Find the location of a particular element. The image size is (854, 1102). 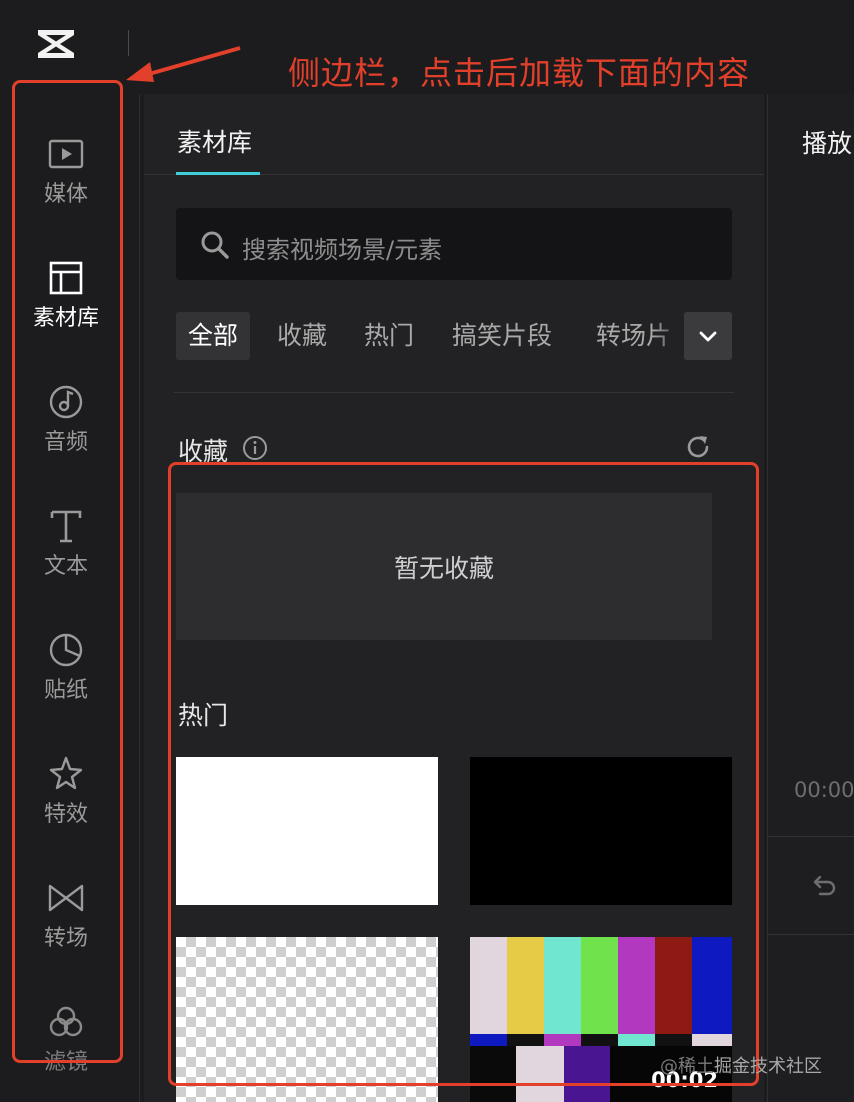

panel-header: 素材库 is located at coordinates (454, 134).